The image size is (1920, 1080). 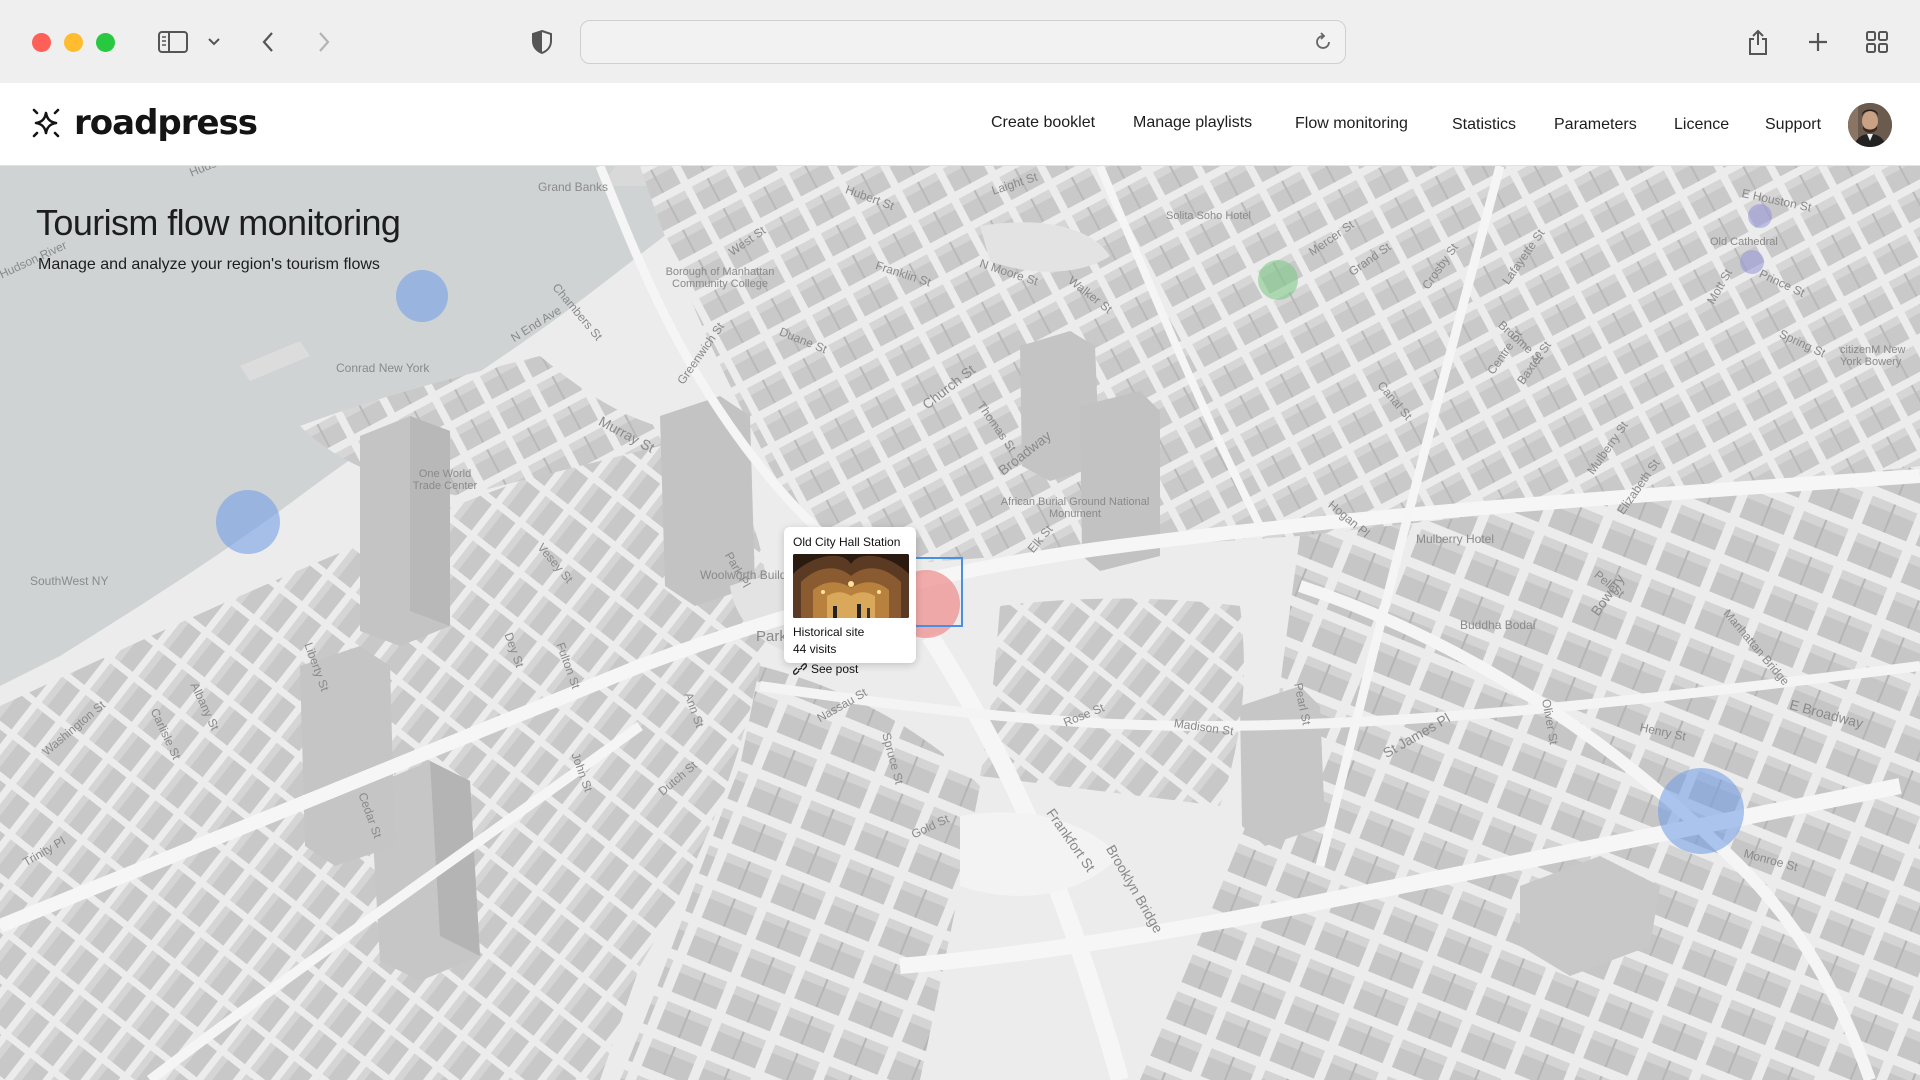 I want to click on nav-flow-monitoring: Flow monitoring, so click(x=1351, y=124).